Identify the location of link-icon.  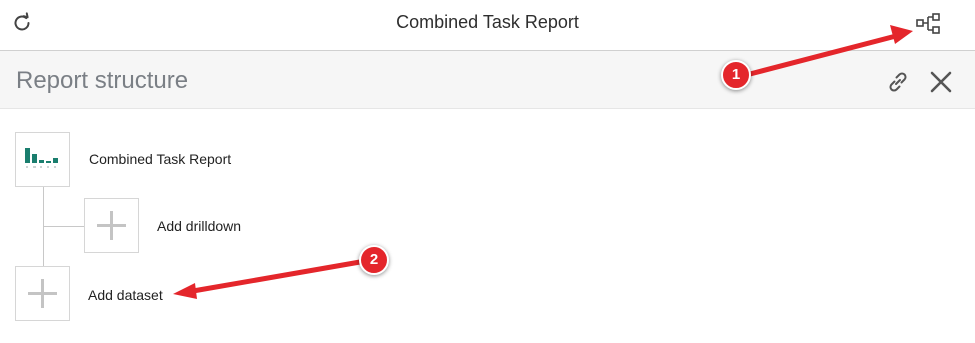
(898, 82).